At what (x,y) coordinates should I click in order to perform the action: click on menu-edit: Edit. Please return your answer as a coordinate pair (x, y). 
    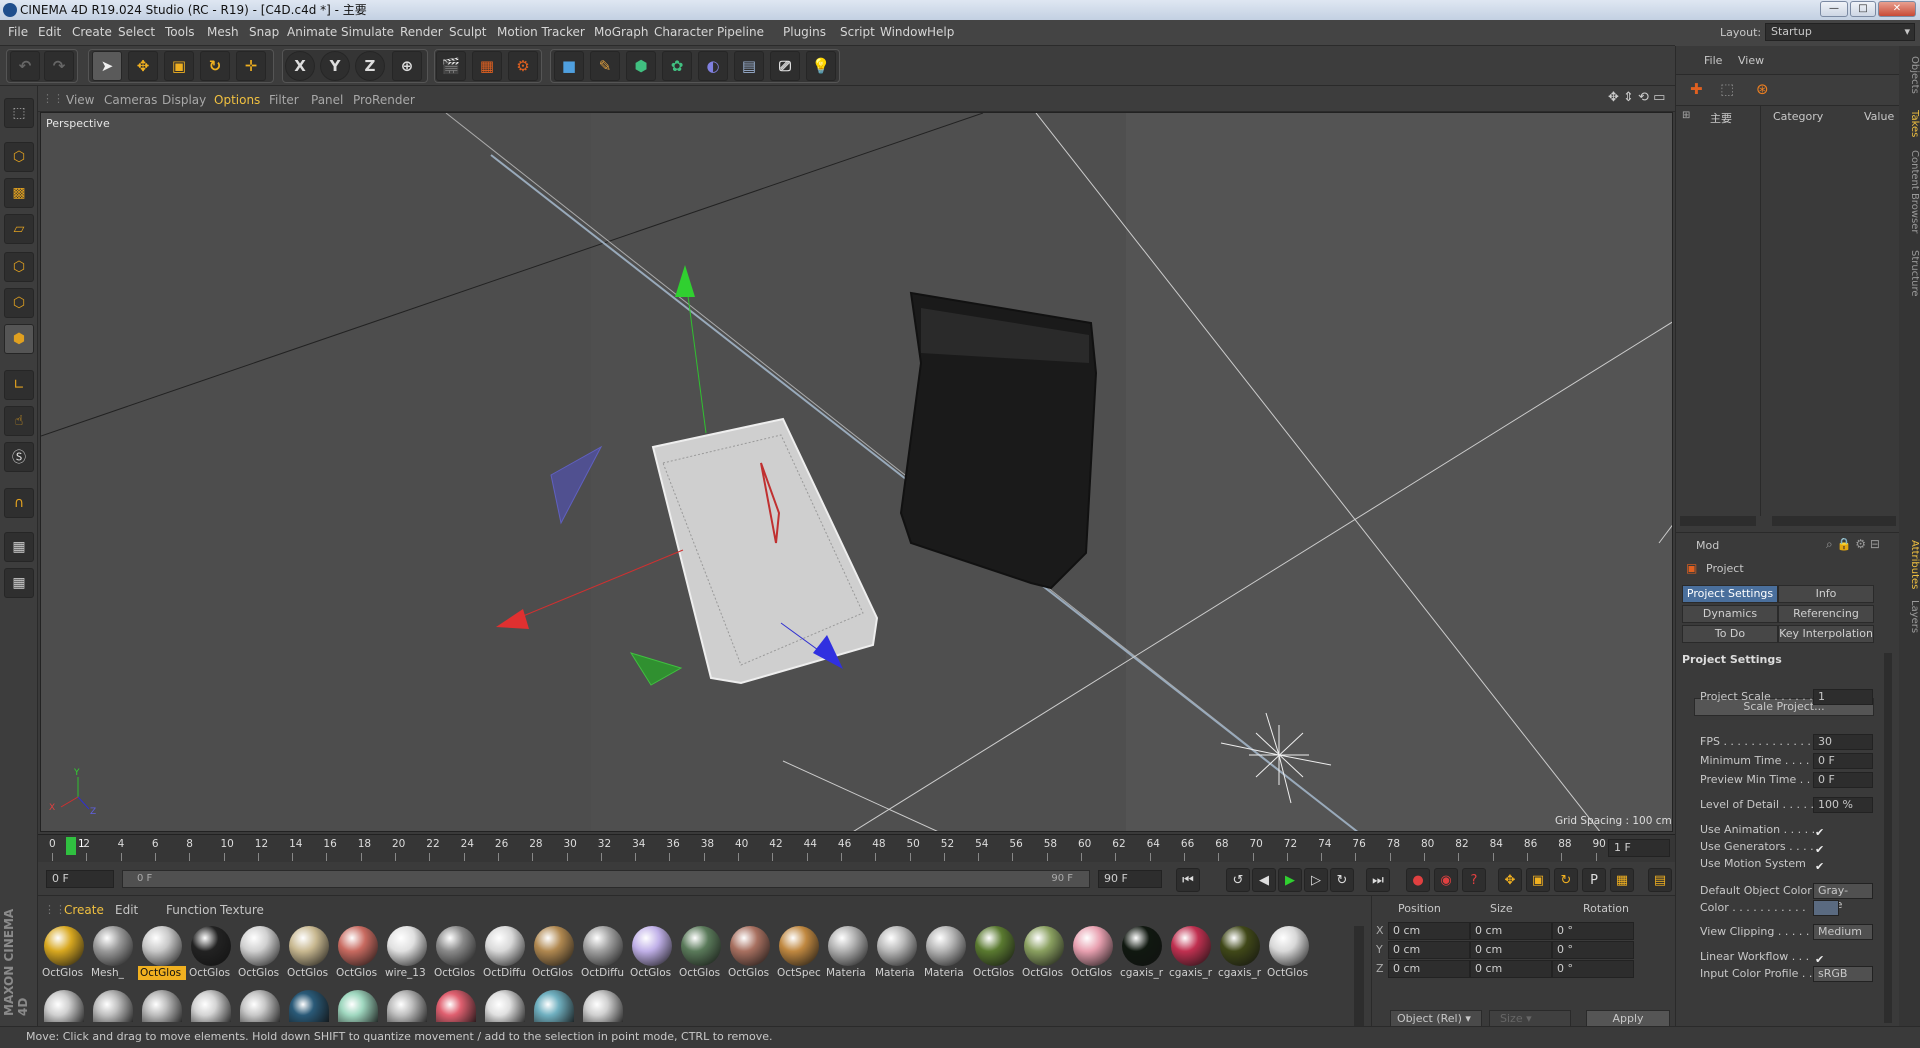
    Looking at the image, I should click on (49, 32).